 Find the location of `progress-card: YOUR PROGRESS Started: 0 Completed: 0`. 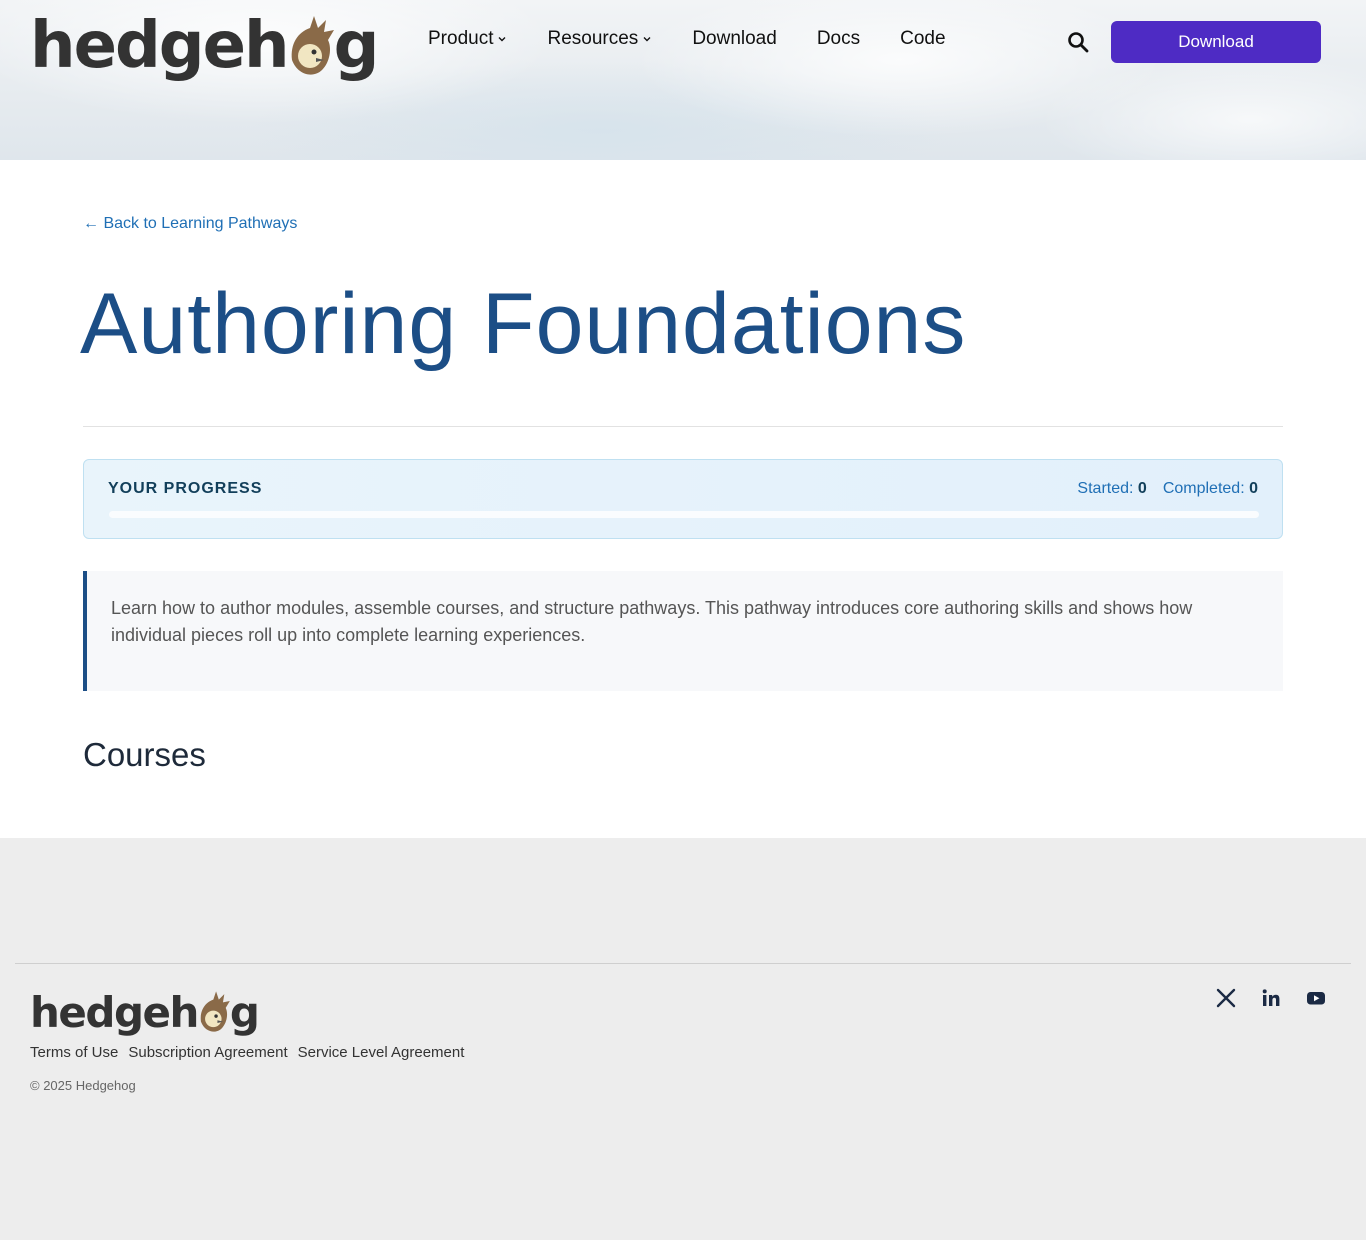

progress-card: YOUR PROGRESS Started: 0 Completed: 0 is located at coordinates (683, 499).